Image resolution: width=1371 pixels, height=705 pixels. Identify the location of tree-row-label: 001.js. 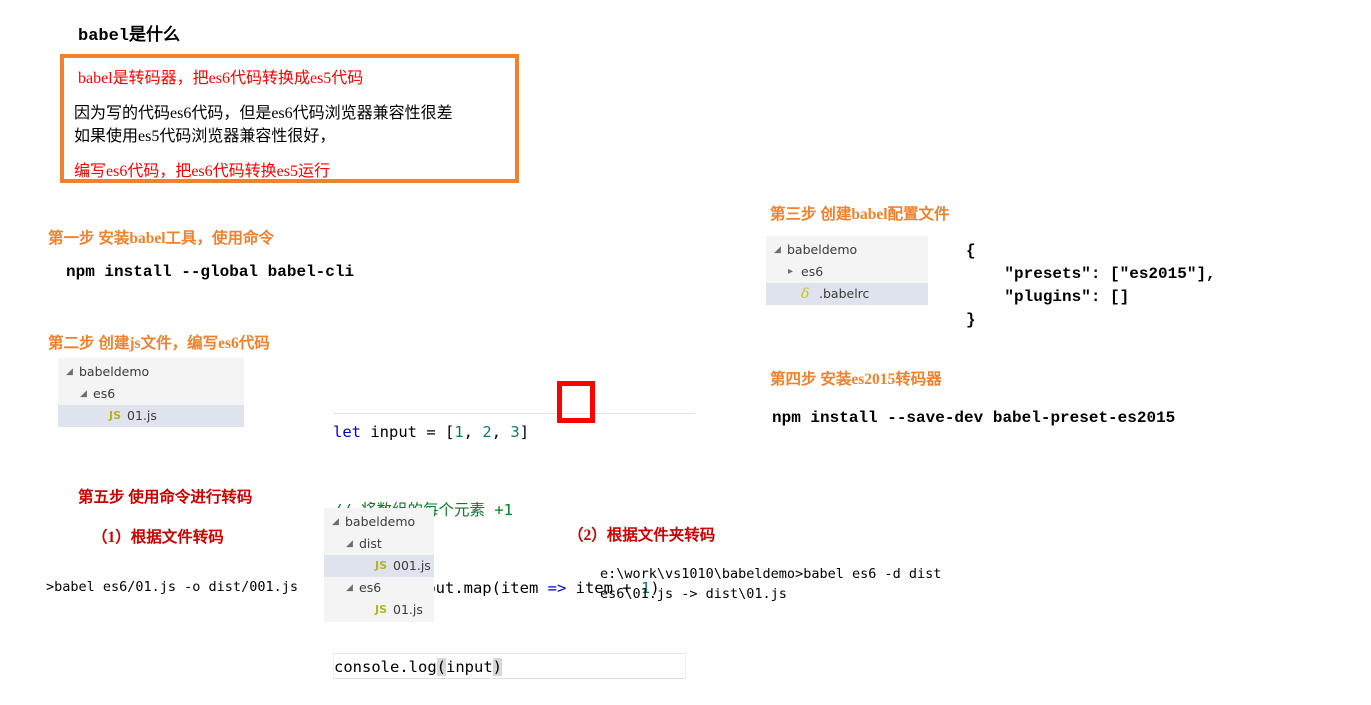
(412, 565).